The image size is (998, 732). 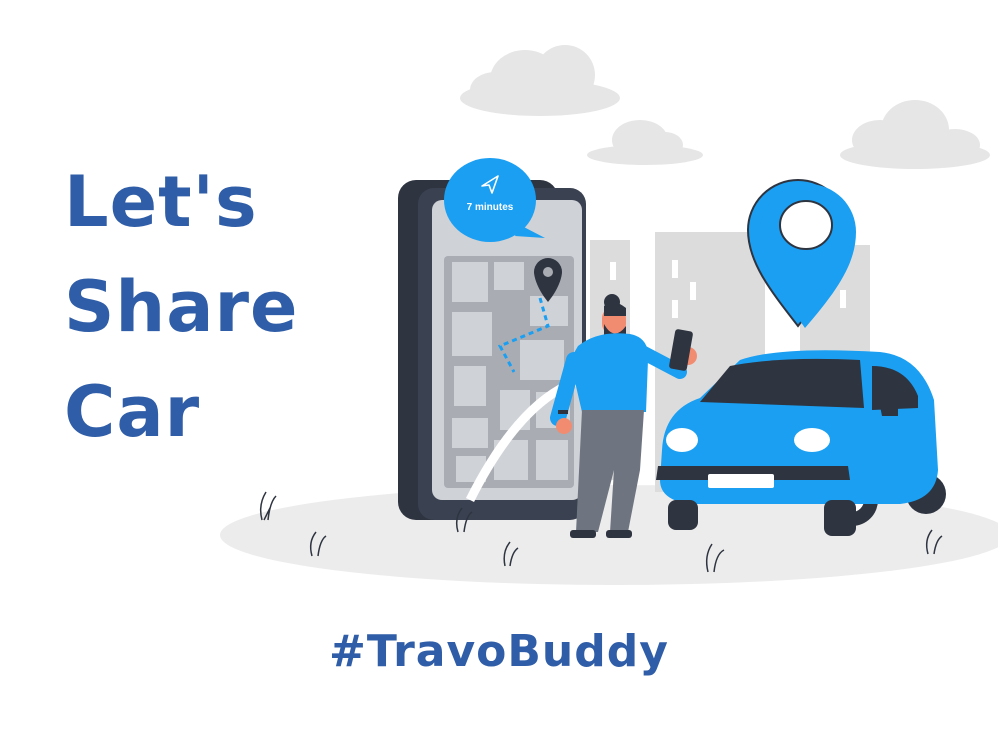 I want to click on eta-text: 7 minutes, so click(x=490, y=207).